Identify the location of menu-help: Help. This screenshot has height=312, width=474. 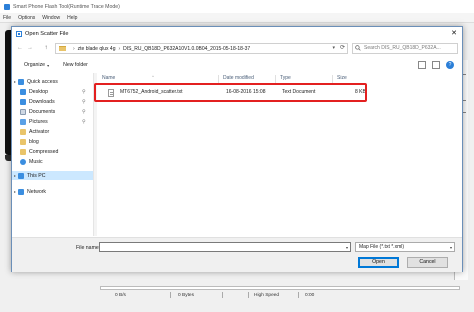
(72, 18).